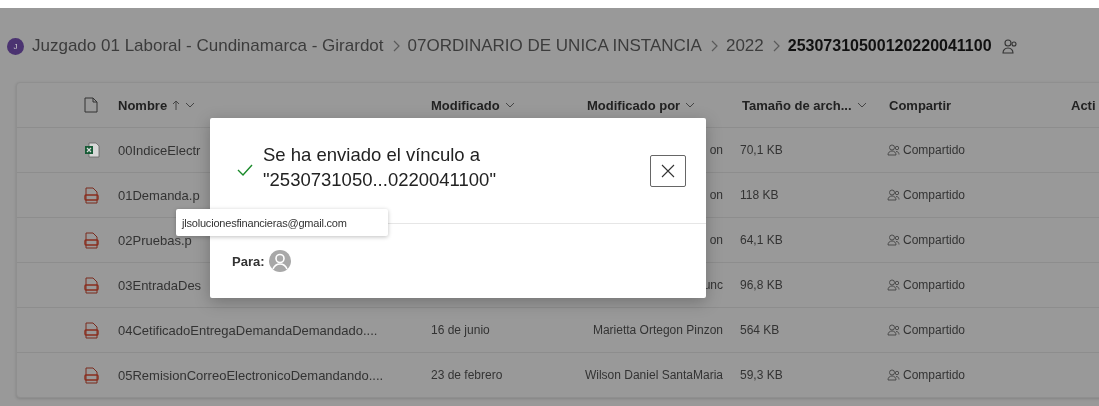 The width and height of the screenshot is (1099, 406). What do you see at coordinates (92, 150) in the screenshot?
I see `spreadsheet-icon` at bounding box center [92, 150].